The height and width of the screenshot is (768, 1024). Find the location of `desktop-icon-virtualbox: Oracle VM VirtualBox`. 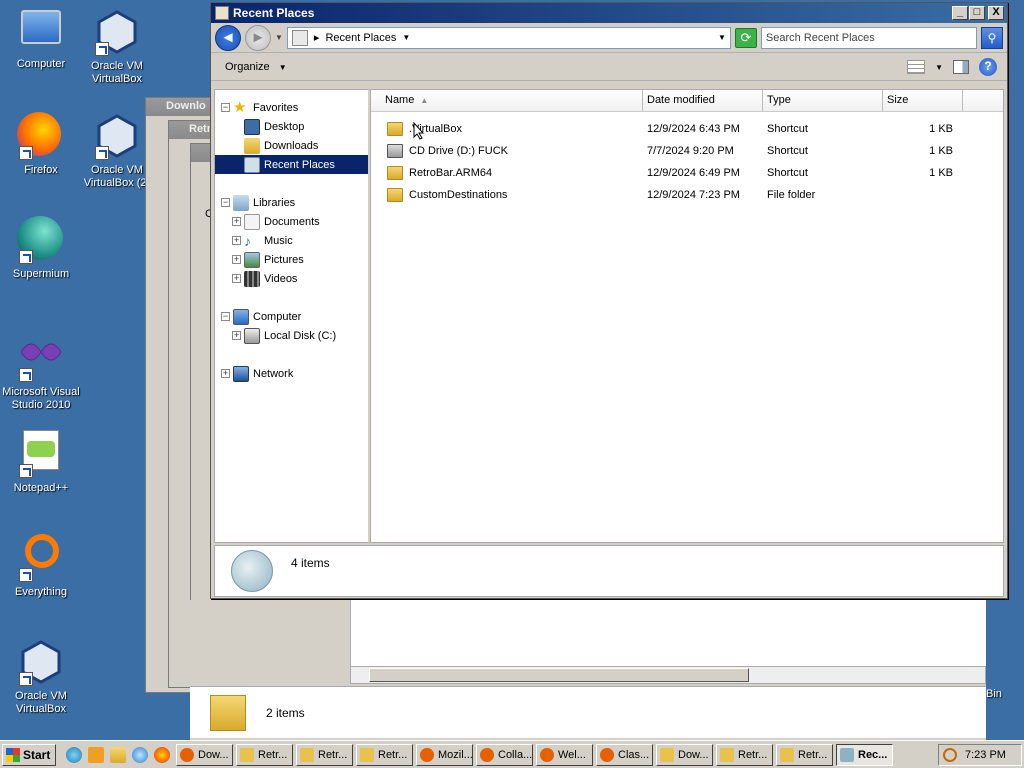

desktop-icon-virtualbox: Oracle VM VirtualBox is located at coordinates (117, 47).